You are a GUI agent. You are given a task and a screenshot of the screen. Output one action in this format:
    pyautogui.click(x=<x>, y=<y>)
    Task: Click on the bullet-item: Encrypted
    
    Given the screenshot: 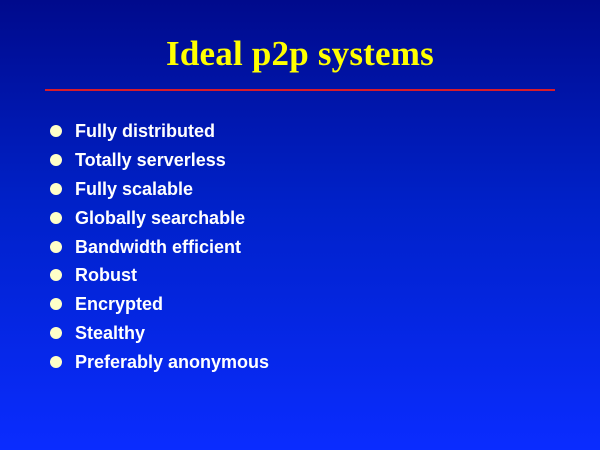 What is the action you would take?
    pyautogui.click(x=159, y=304)
    